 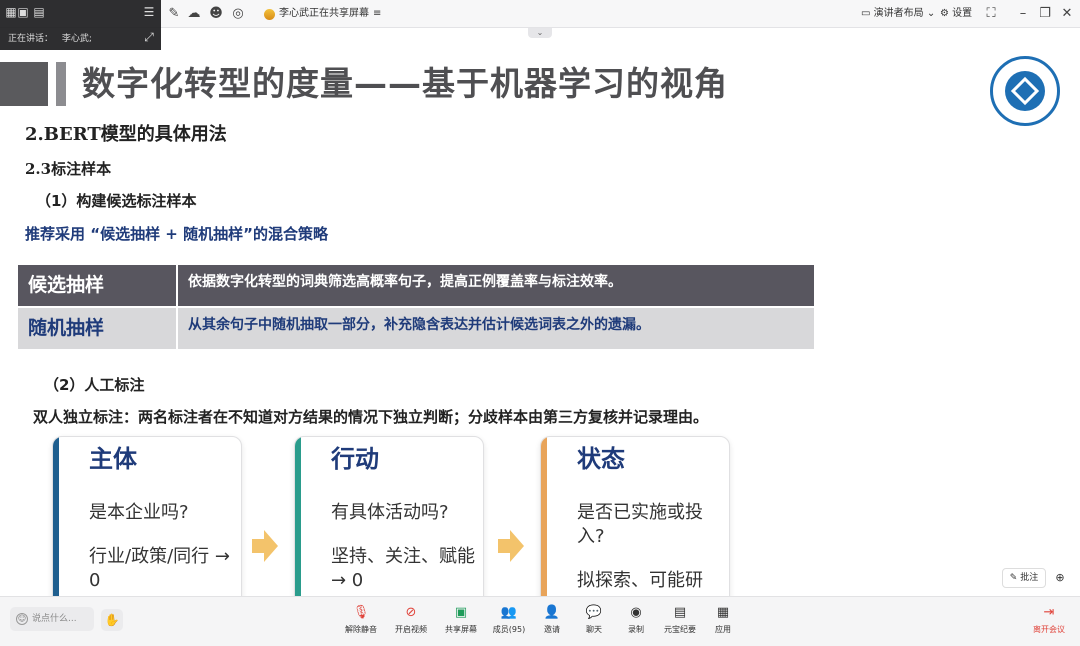 What do you see at coordinates (680, 612) in the screenshot?
I see `summary-icon: ▤` at bounding box center [680, 612].